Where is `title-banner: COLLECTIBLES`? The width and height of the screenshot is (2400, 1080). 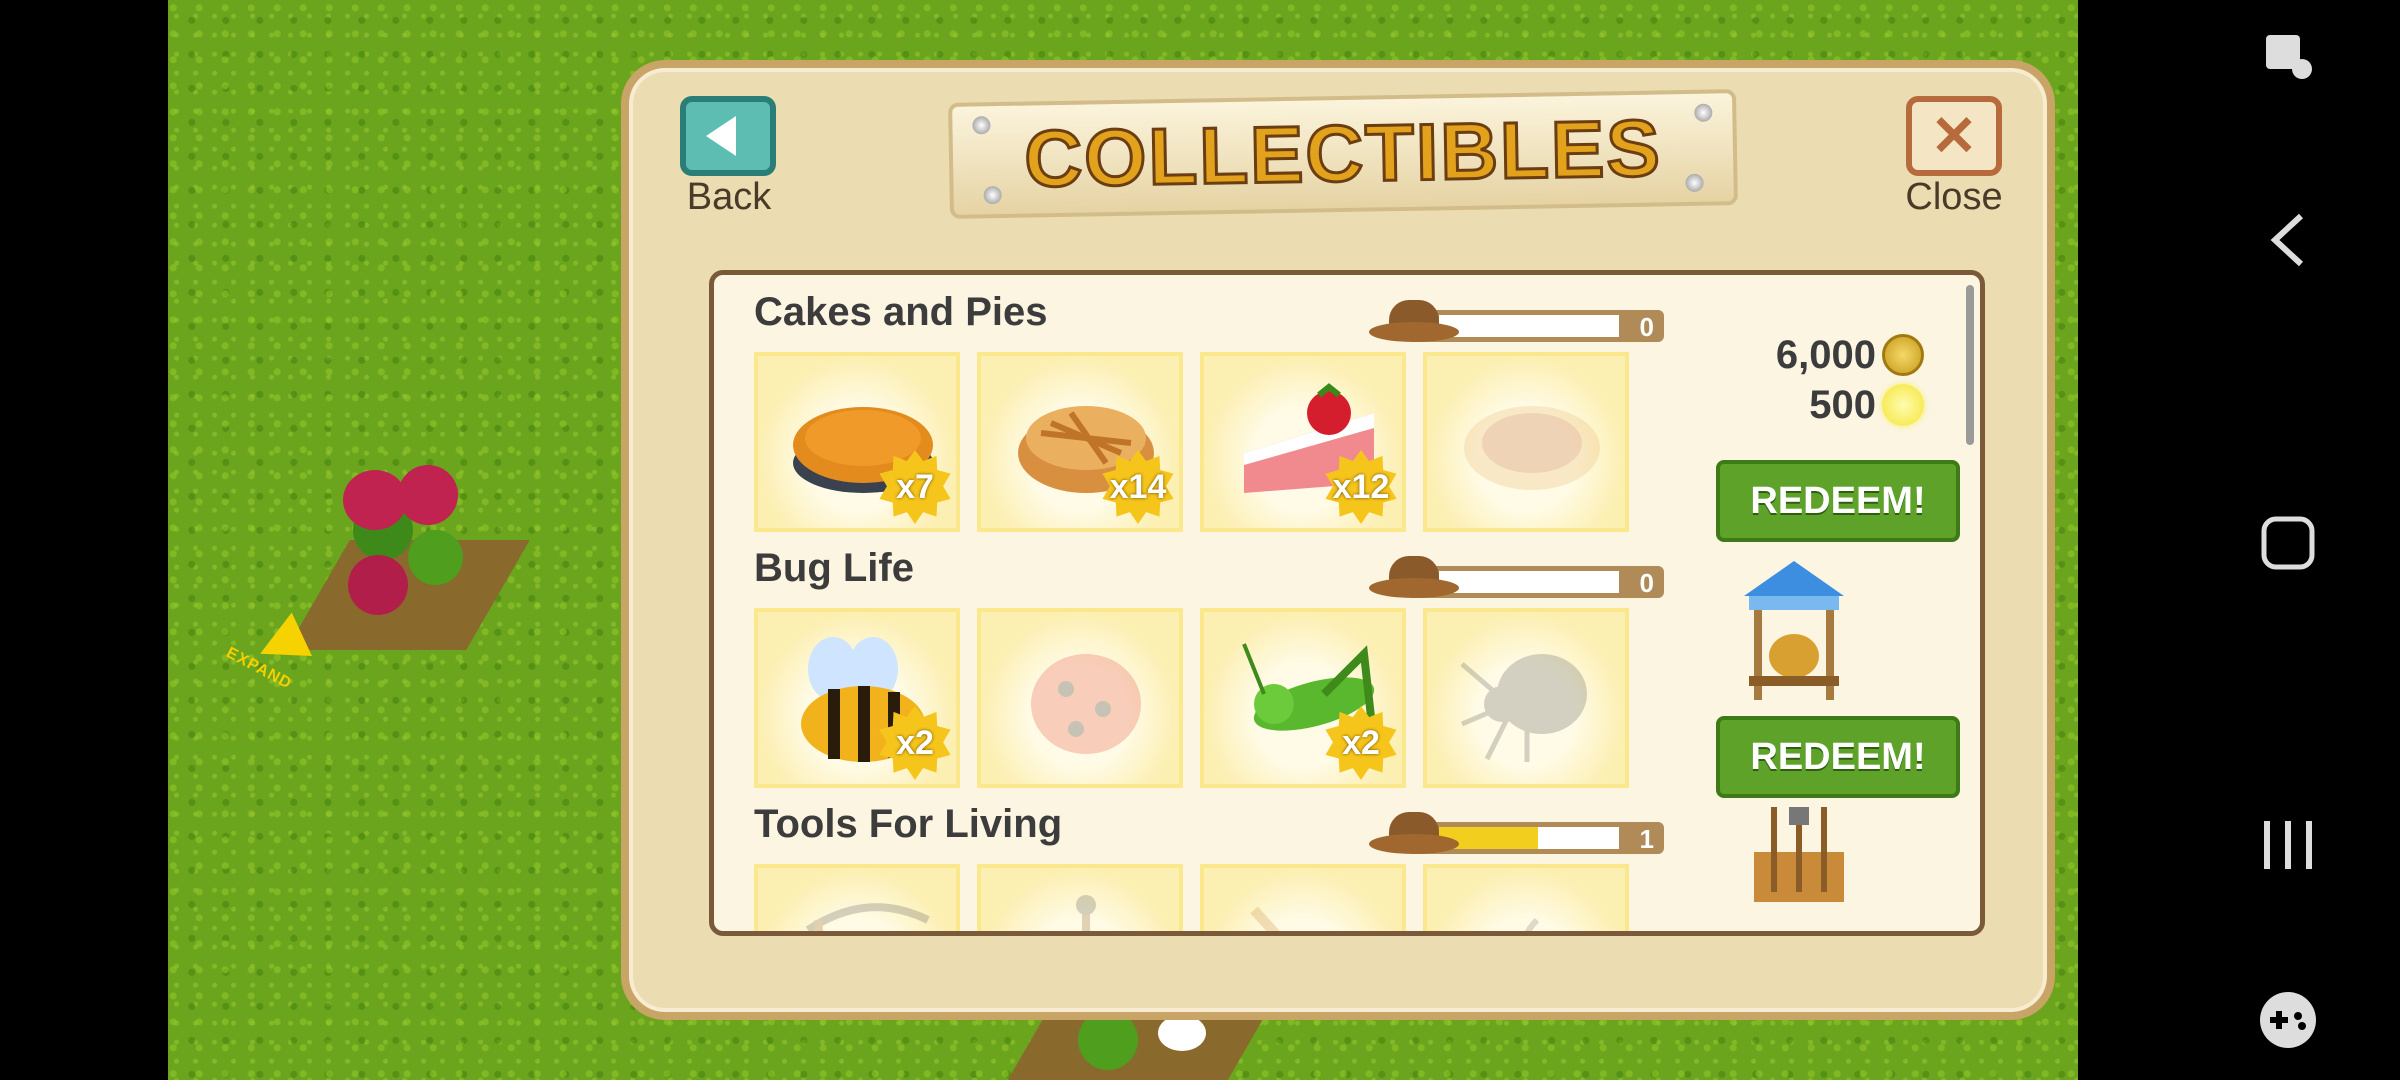 title-banner: COLLECTIBLES is located at coordinates (1343, 154).